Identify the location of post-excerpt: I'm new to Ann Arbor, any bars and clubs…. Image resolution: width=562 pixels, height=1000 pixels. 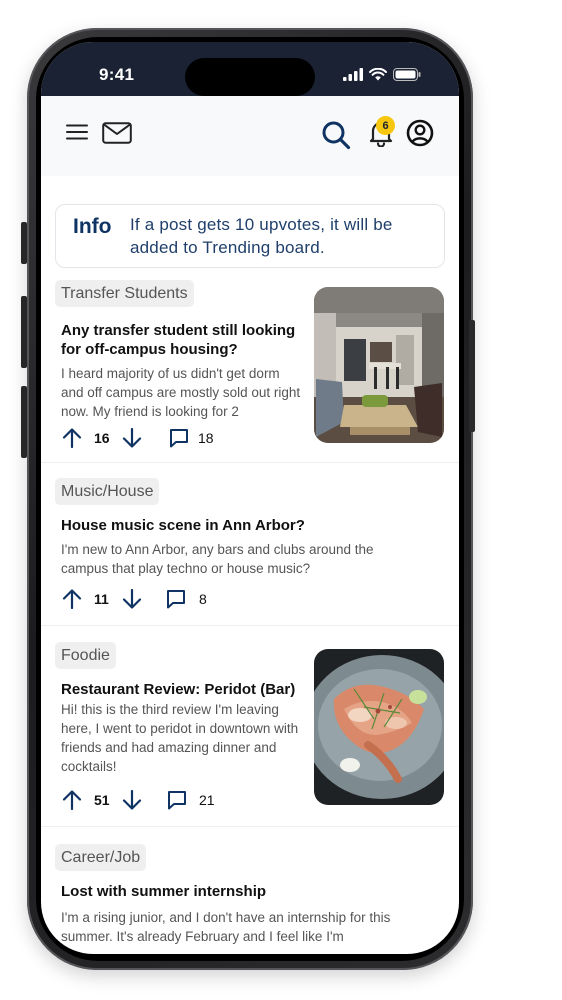
(217, 559).